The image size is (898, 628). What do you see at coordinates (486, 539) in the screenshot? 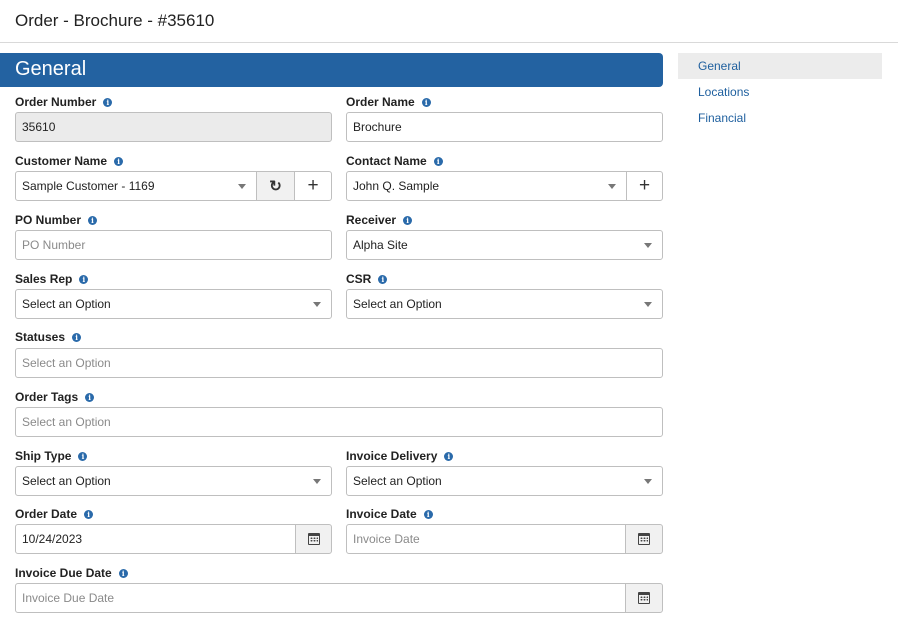
I see `invoice-date-input: Invoice Date` at bounding box center [486, 539].